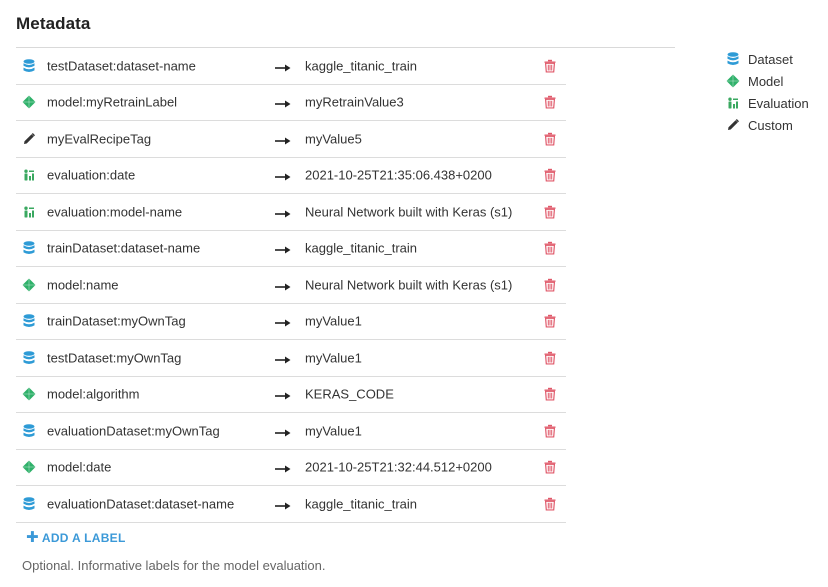 The image size is (828, 587). I want to click on metadata-row: testDataset:myOwnTag myValue1, so click(291, 358).